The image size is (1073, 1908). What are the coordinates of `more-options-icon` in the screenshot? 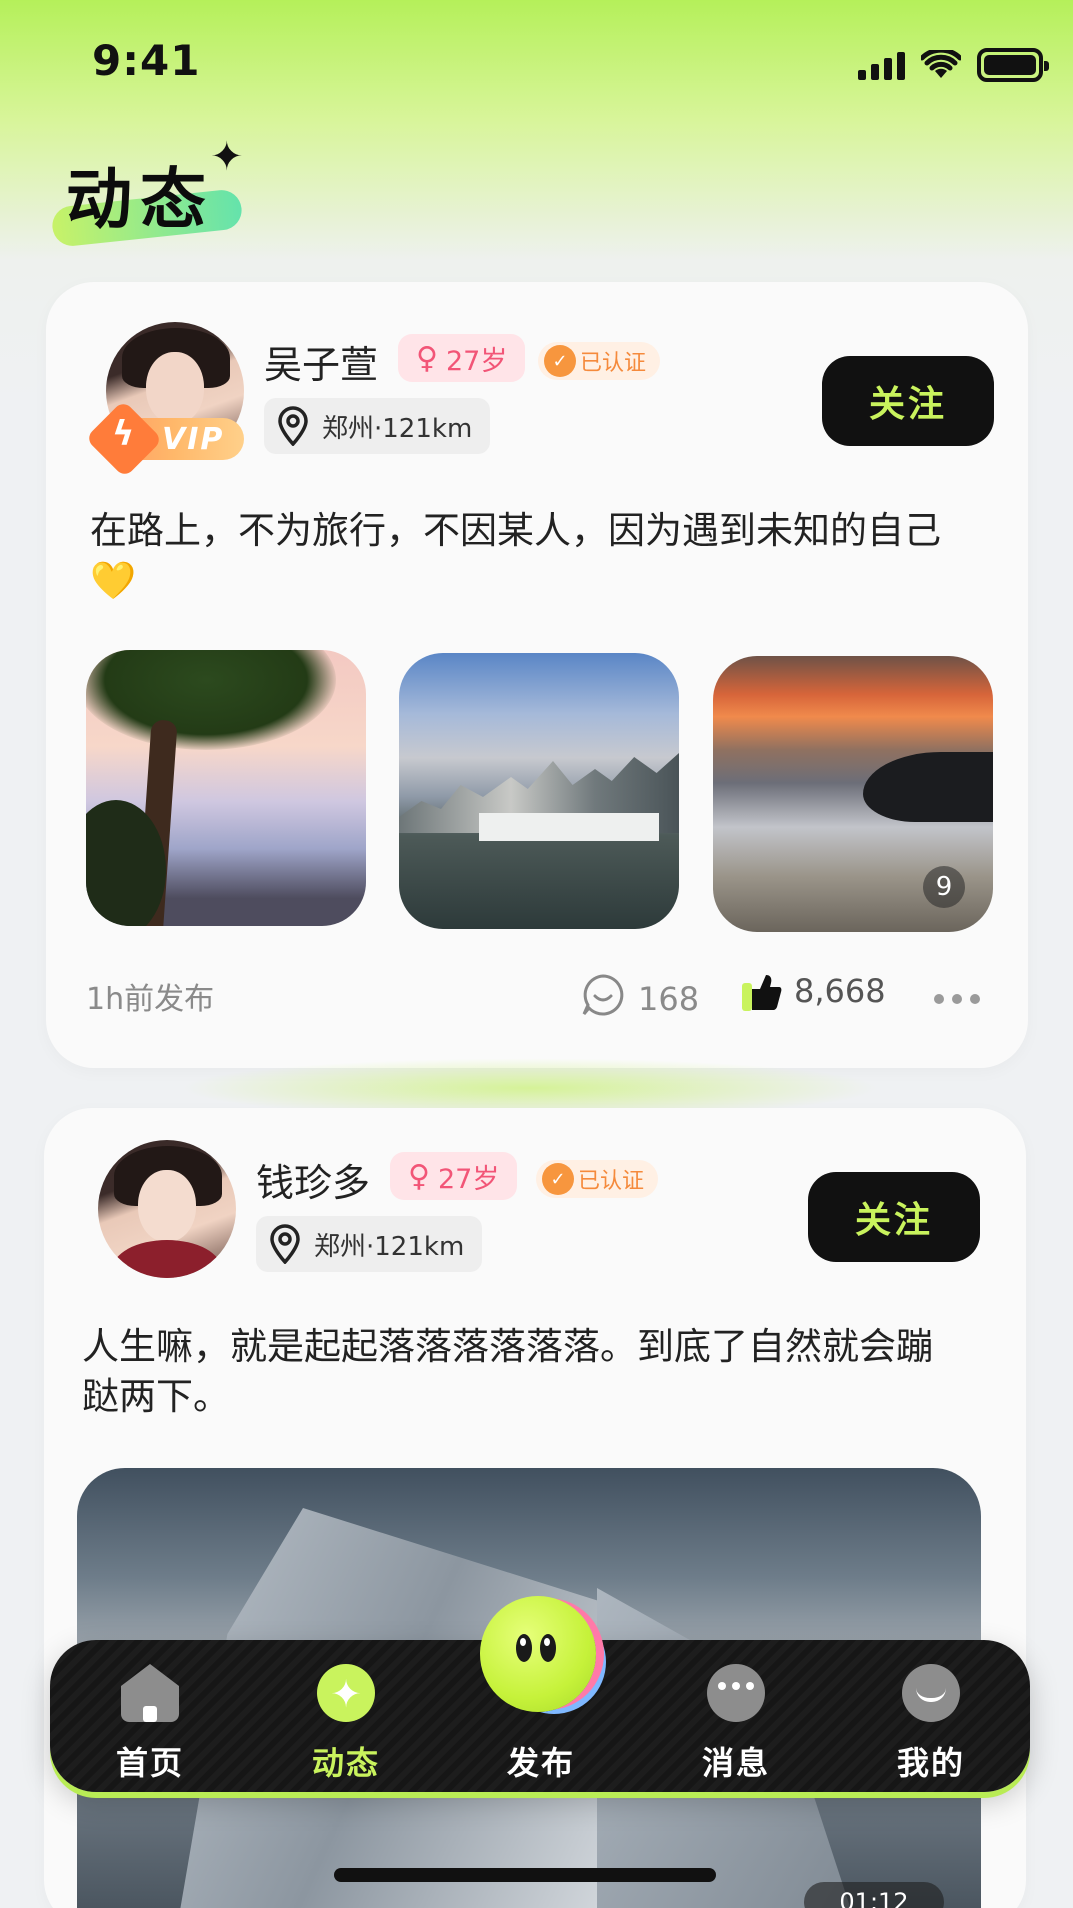 It's located at (957, 999).